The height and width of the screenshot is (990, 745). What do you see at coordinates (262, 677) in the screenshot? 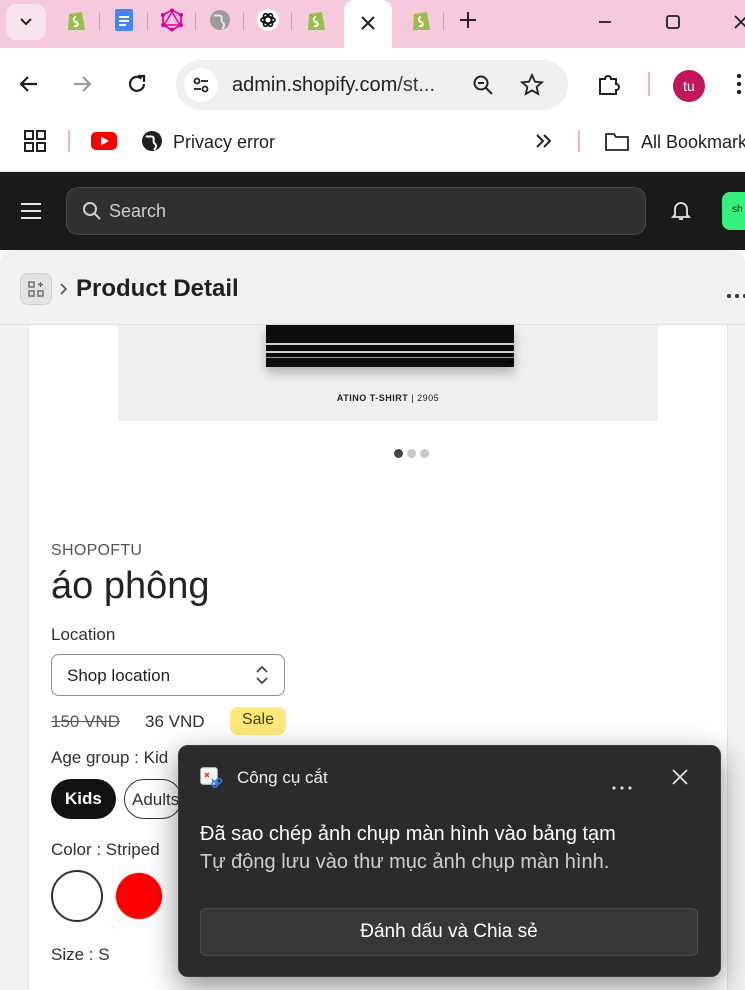
I see `select-chevrons-icon` at bounding box center [262, 677].